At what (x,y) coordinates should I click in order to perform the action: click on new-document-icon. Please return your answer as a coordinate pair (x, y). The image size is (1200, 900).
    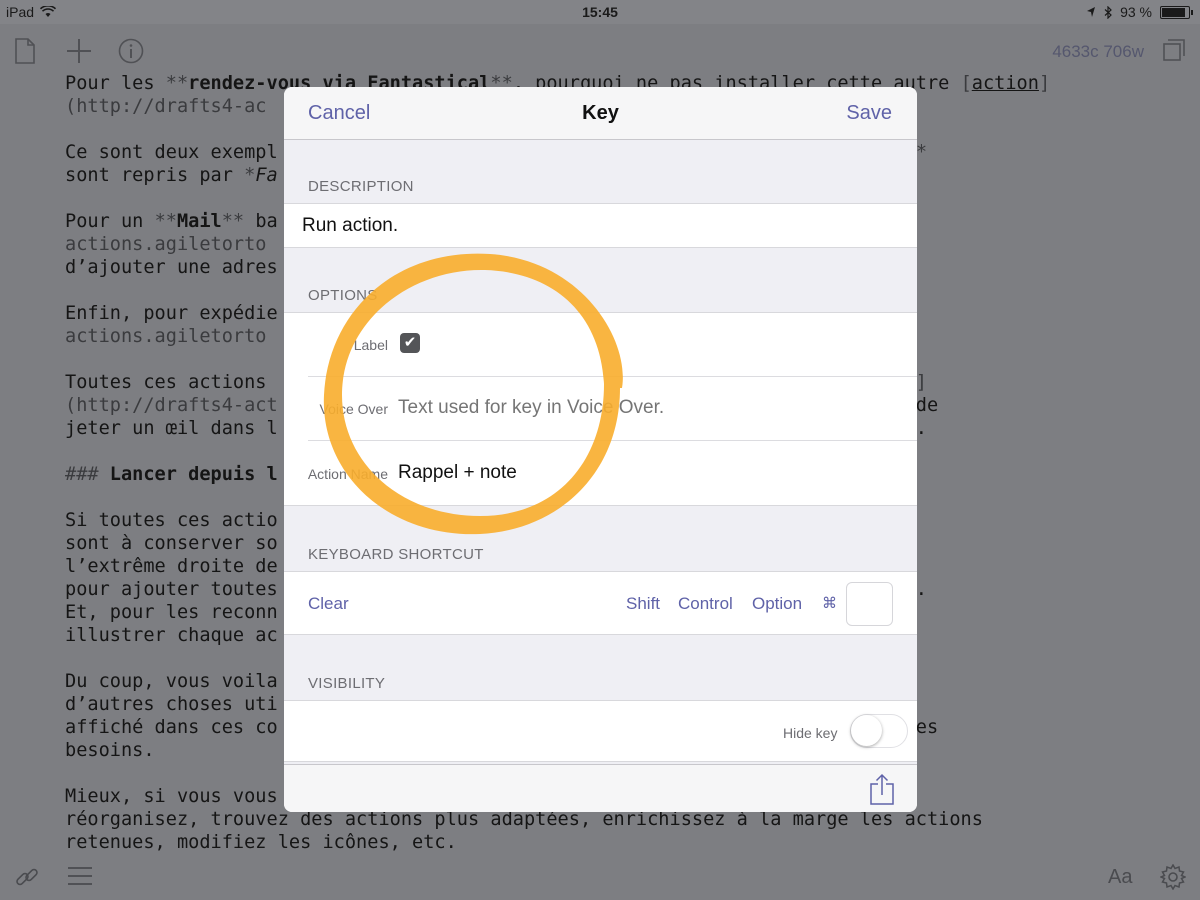
    Looking at the image, I should click on (25, 51).